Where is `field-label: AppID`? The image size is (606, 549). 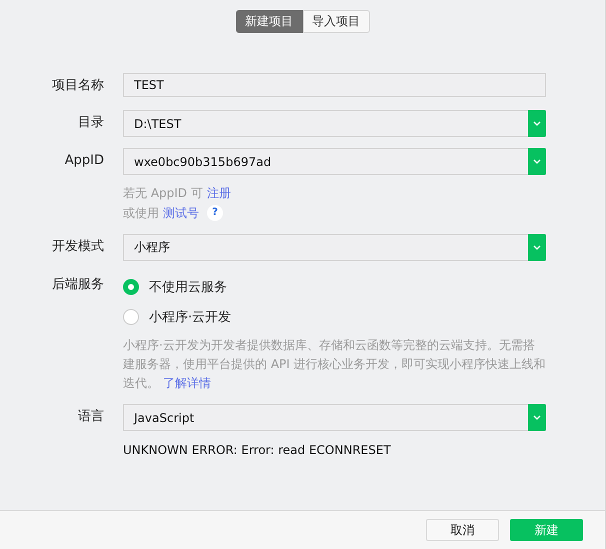 field-label: AppID is located at coordinates (84, 161).